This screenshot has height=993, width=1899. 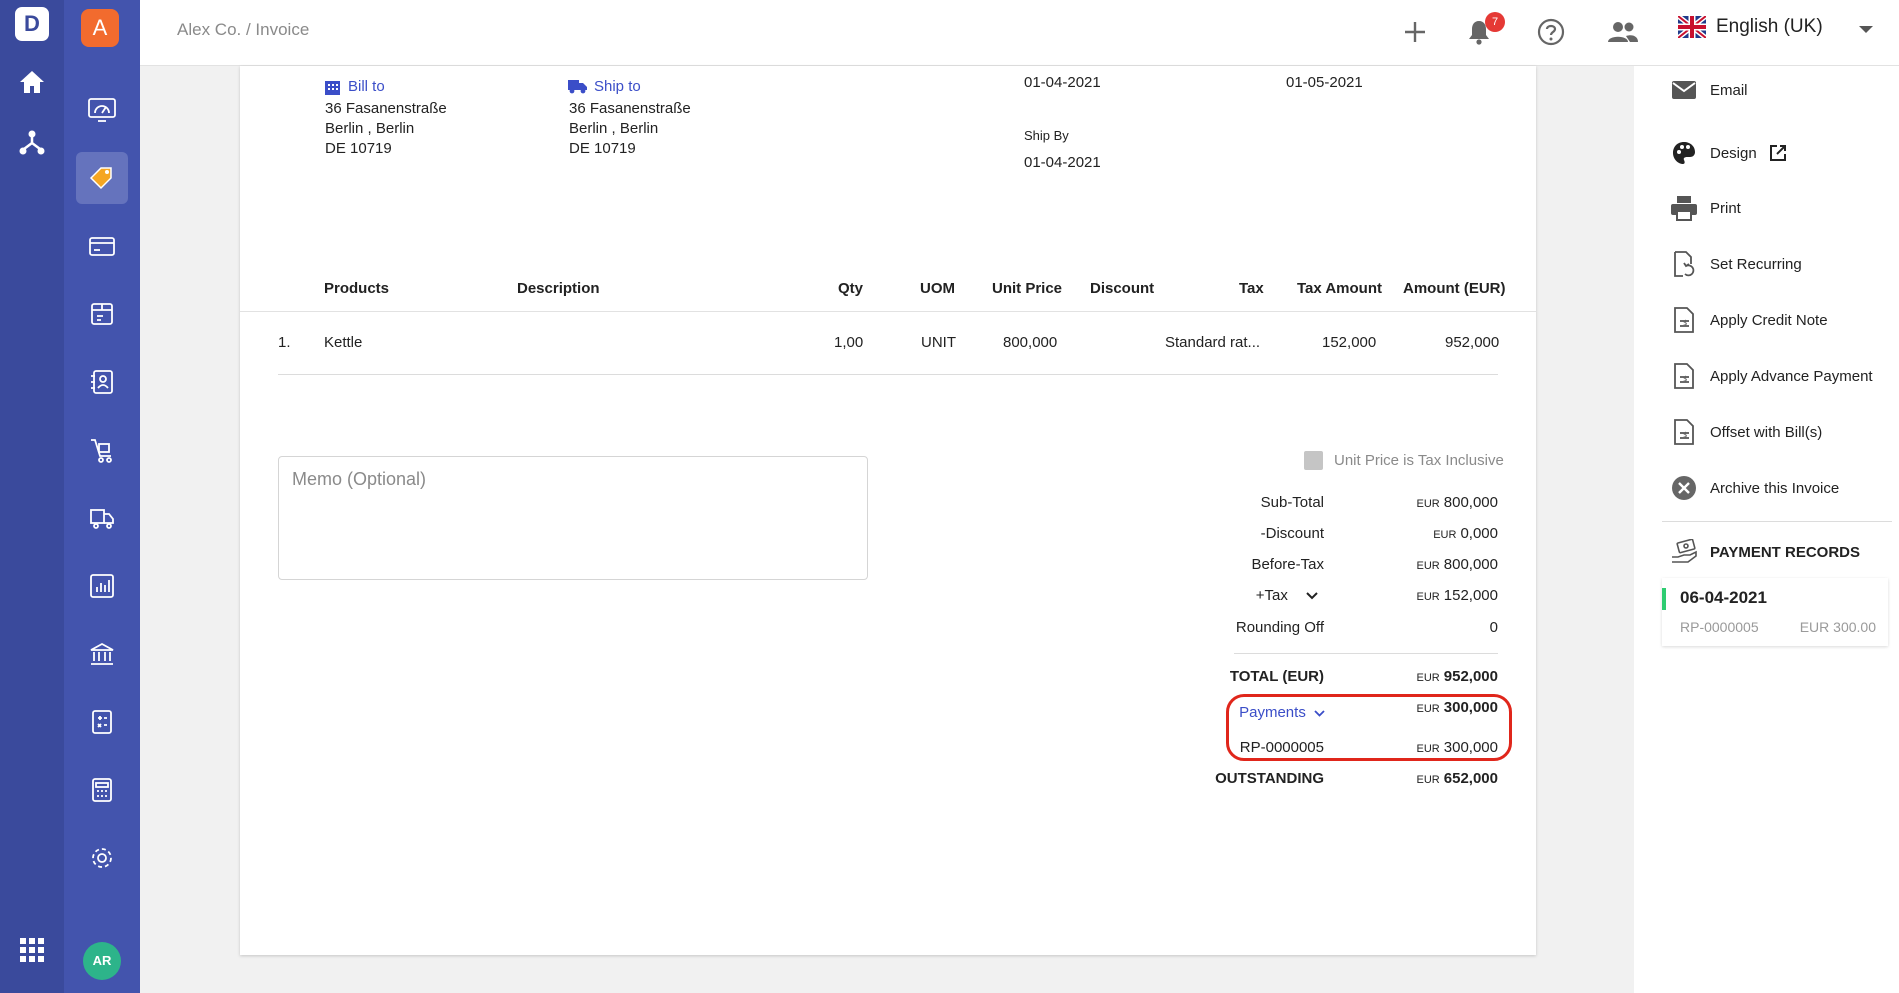 I want to click on row-unit-price: 800,000, so click(x=1030, y=342).